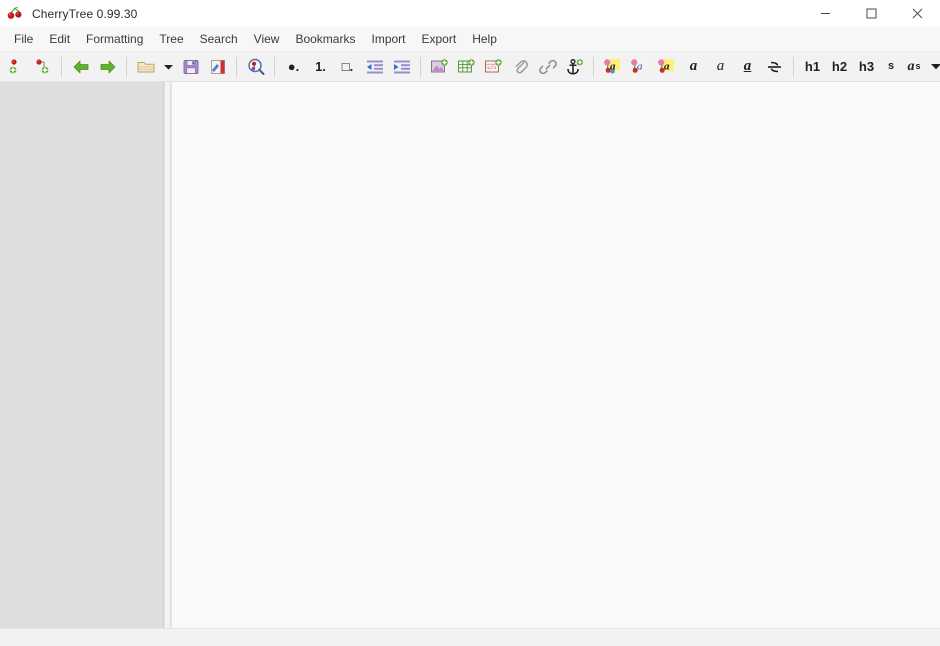 The image size is (940, 646). I want to click on menu-item-help: Help, so click(484, 39).